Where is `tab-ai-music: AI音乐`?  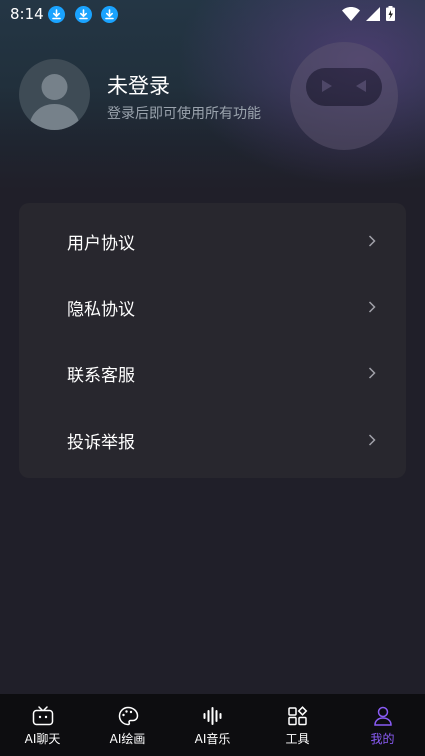 tab-ai-music: AI音乐 is located at coordinates (212, 725).